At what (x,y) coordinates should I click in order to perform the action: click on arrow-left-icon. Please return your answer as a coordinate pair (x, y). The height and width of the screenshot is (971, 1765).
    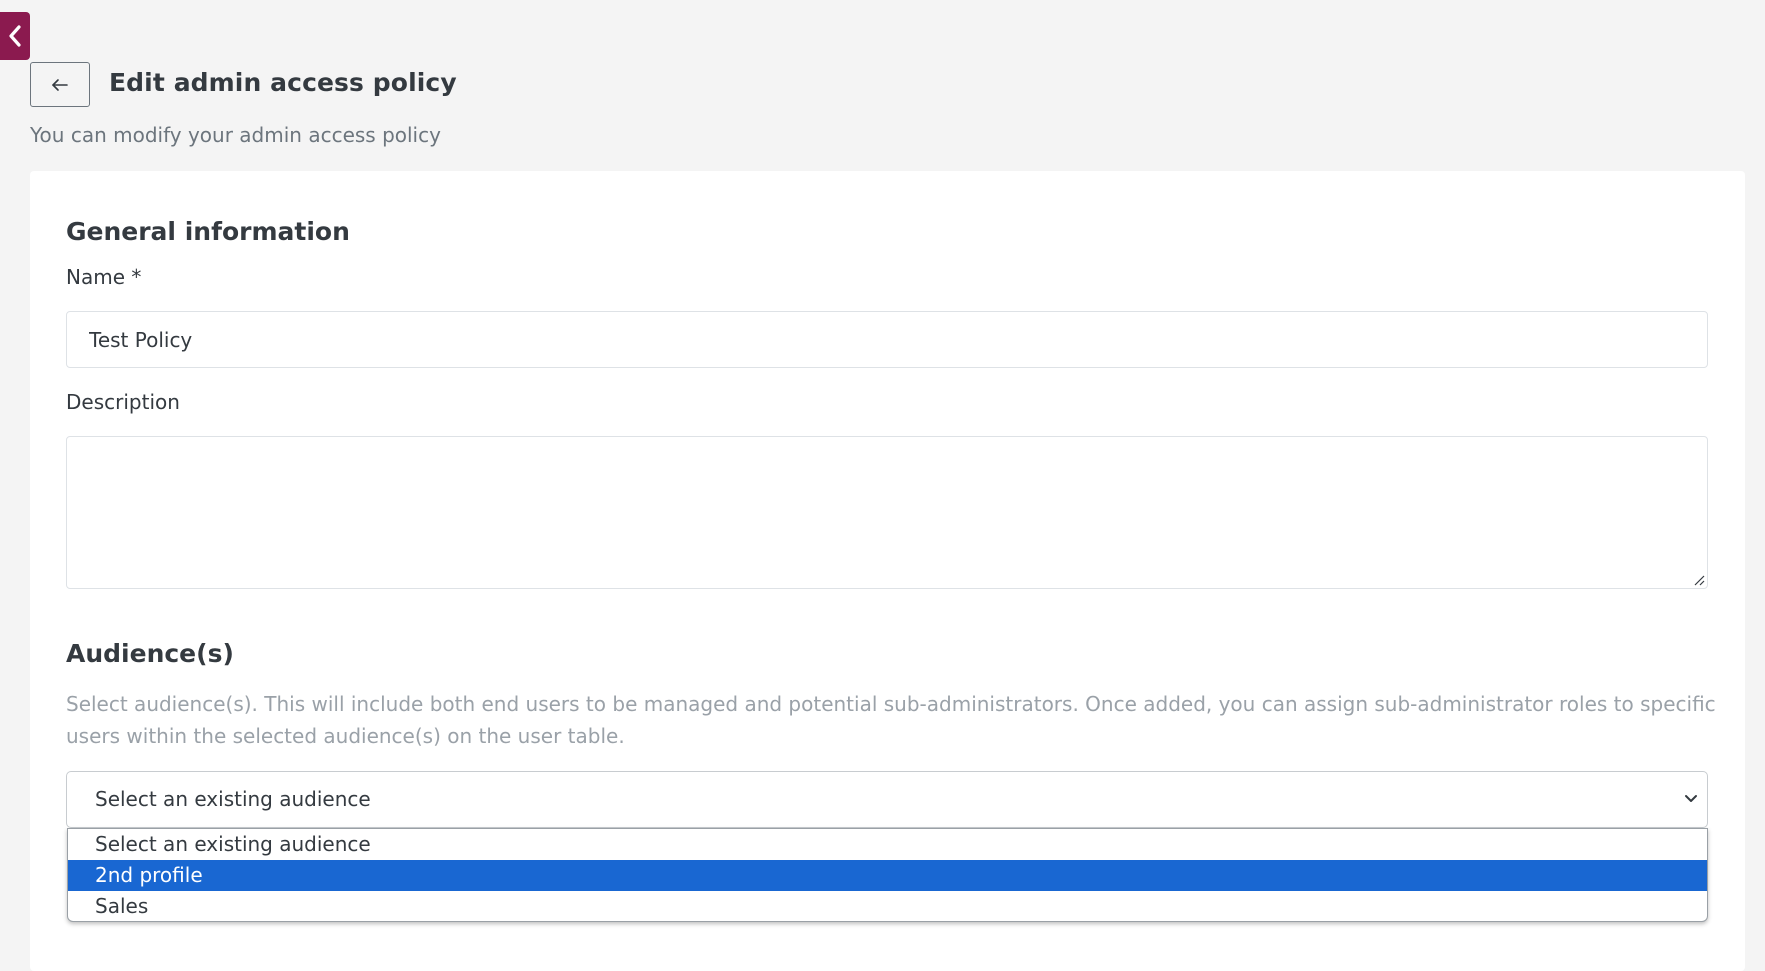
    Looking at the image, I should click on (60, 84).